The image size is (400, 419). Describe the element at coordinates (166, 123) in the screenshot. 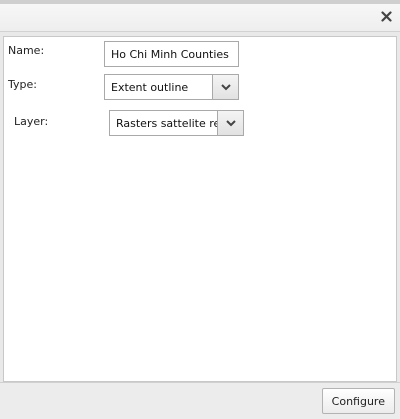

I see `layer-select-value: Rasters sattelite ref` at that location.